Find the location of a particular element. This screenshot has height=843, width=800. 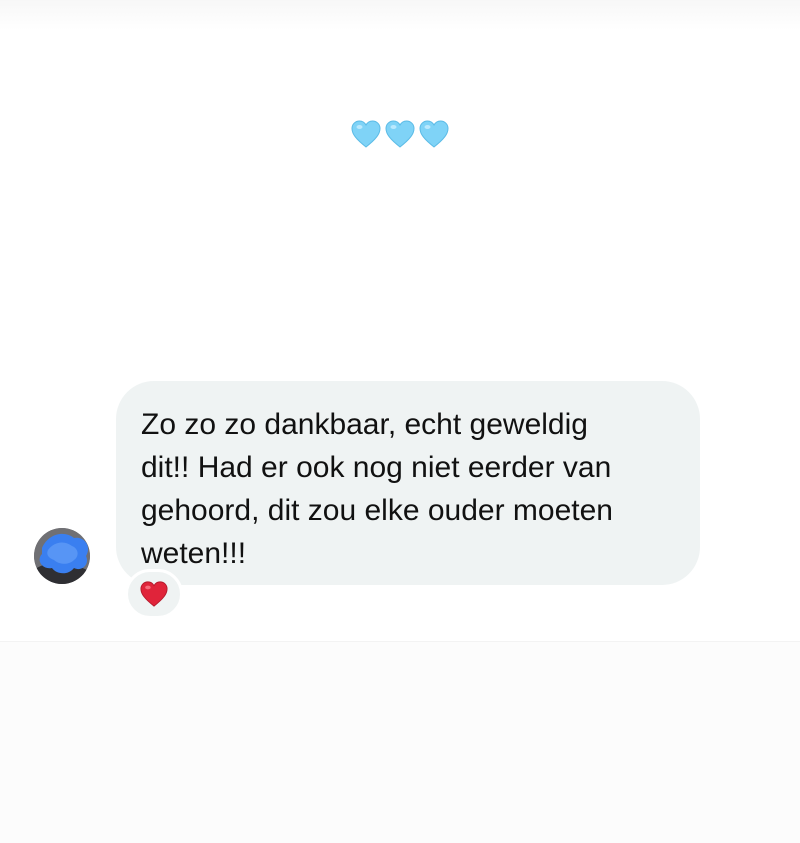

avatar is located at coordinates (62, 556).